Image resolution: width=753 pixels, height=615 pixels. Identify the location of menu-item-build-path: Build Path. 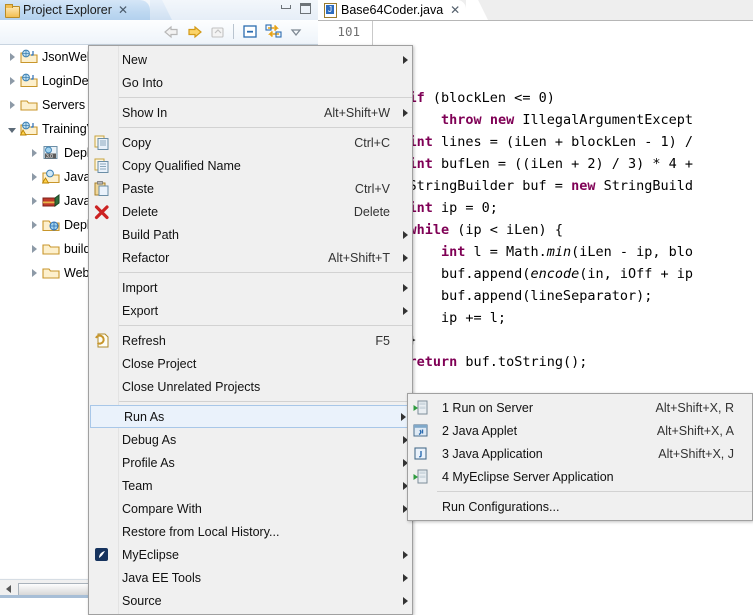
(250, 234).